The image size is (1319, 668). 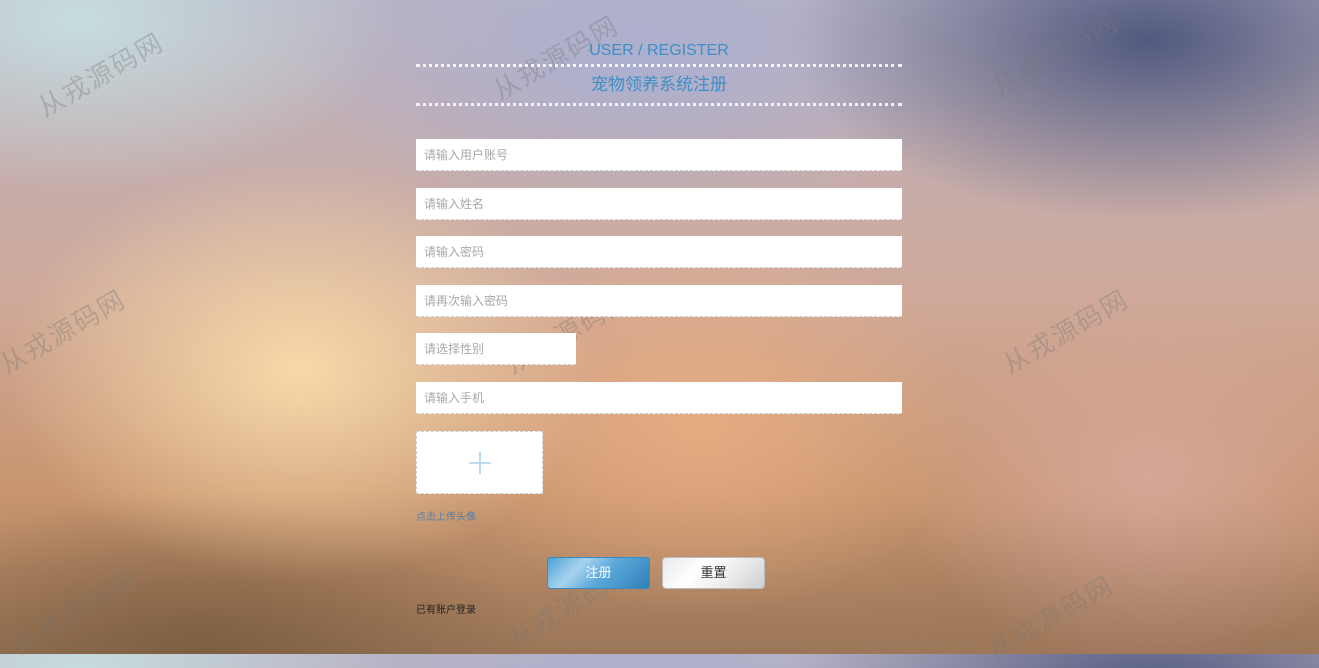 I want to click on avatar-upload, so click(x=479, y=462).